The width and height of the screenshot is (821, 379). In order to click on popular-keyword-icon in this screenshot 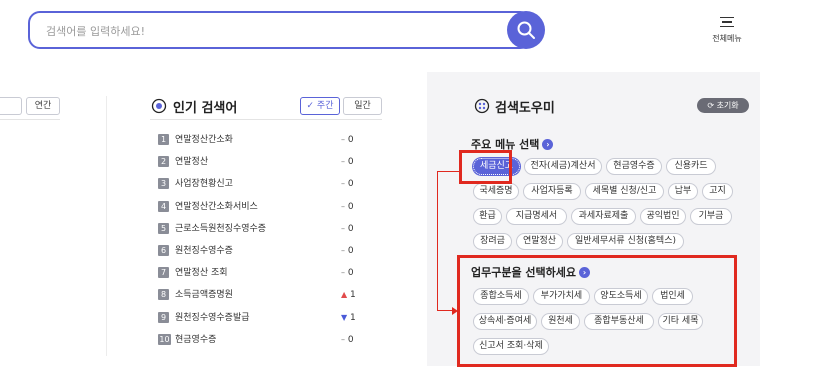, I will do `click(159, 106)`.